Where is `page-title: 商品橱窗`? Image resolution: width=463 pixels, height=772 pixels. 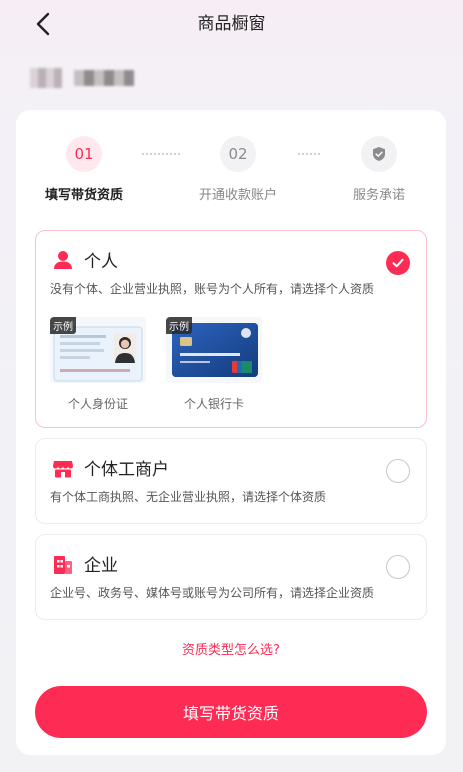
page-title: 商品橱窗 is located at coordinates (231, 24).